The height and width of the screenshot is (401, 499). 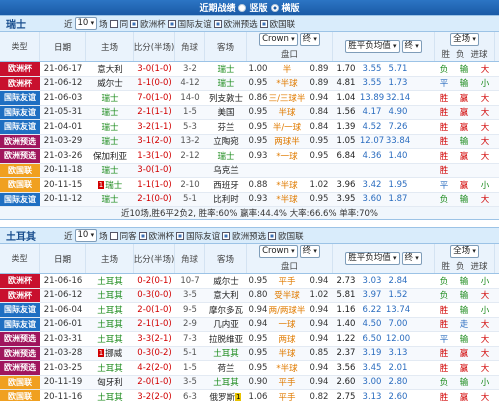 What do you see at coordinates (154, 171) in the screenshot?
I see `match-score: 3-0(1-0)` at bounding box center [154, 171].